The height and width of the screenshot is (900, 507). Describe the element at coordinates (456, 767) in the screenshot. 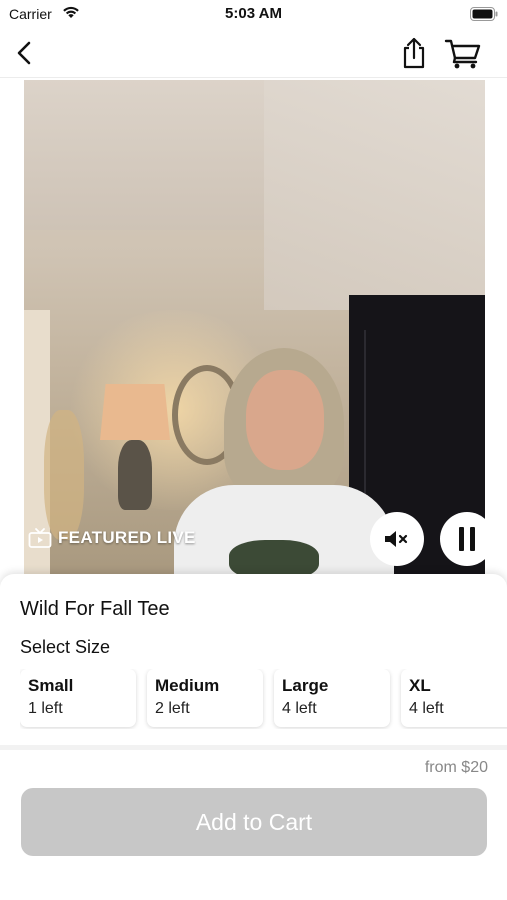

I see `price-label: from $20` at that location.